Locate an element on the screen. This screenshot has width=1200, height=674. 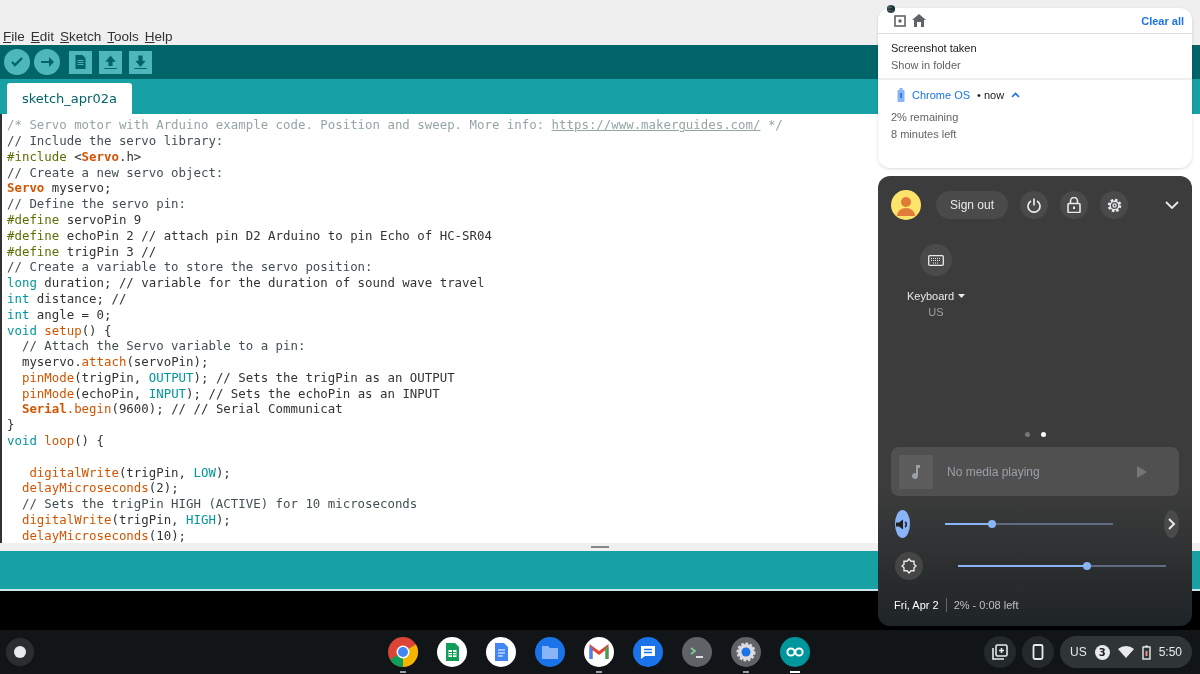
gmail-app-icon is located at coordinates (599, 652).